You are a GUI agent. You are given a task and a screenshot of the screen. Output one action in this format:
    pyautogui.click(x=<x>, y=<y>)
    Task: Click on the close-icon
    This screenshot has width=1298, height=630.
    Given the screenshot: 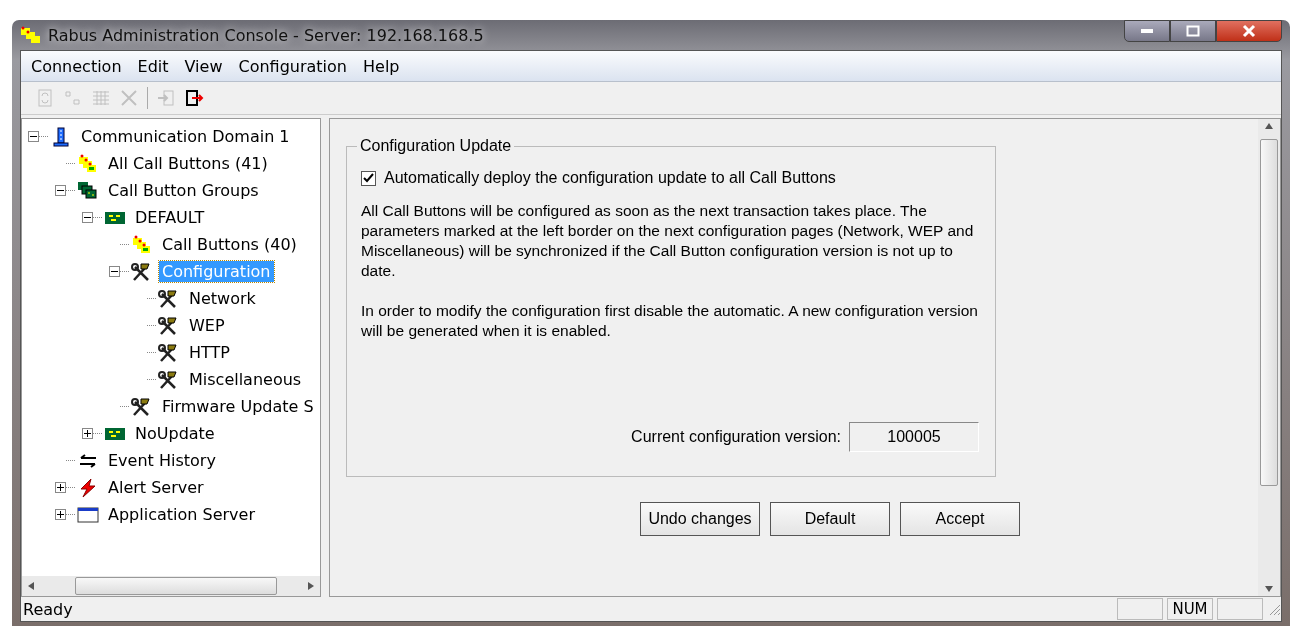 What is the action you would take?
    pyautogui.click(x=1249, y=31)
    